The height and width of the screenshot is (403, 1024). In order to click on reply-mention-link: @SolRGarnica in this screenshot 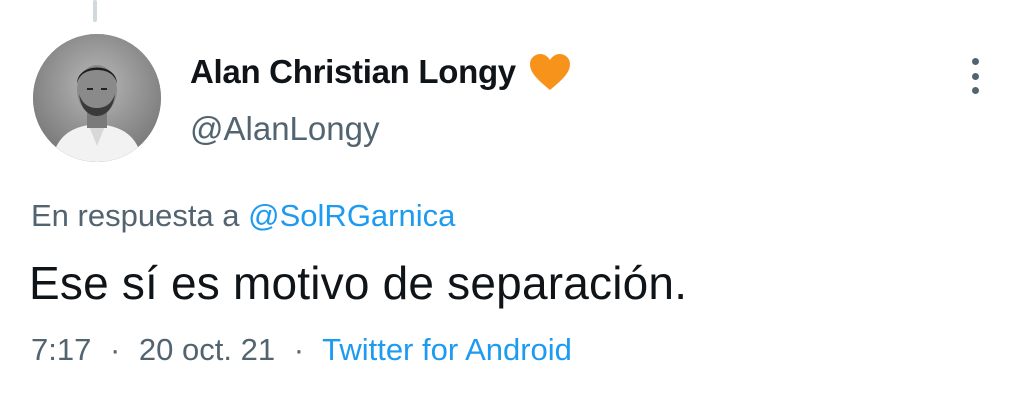, I will do `click(351, 215)`.